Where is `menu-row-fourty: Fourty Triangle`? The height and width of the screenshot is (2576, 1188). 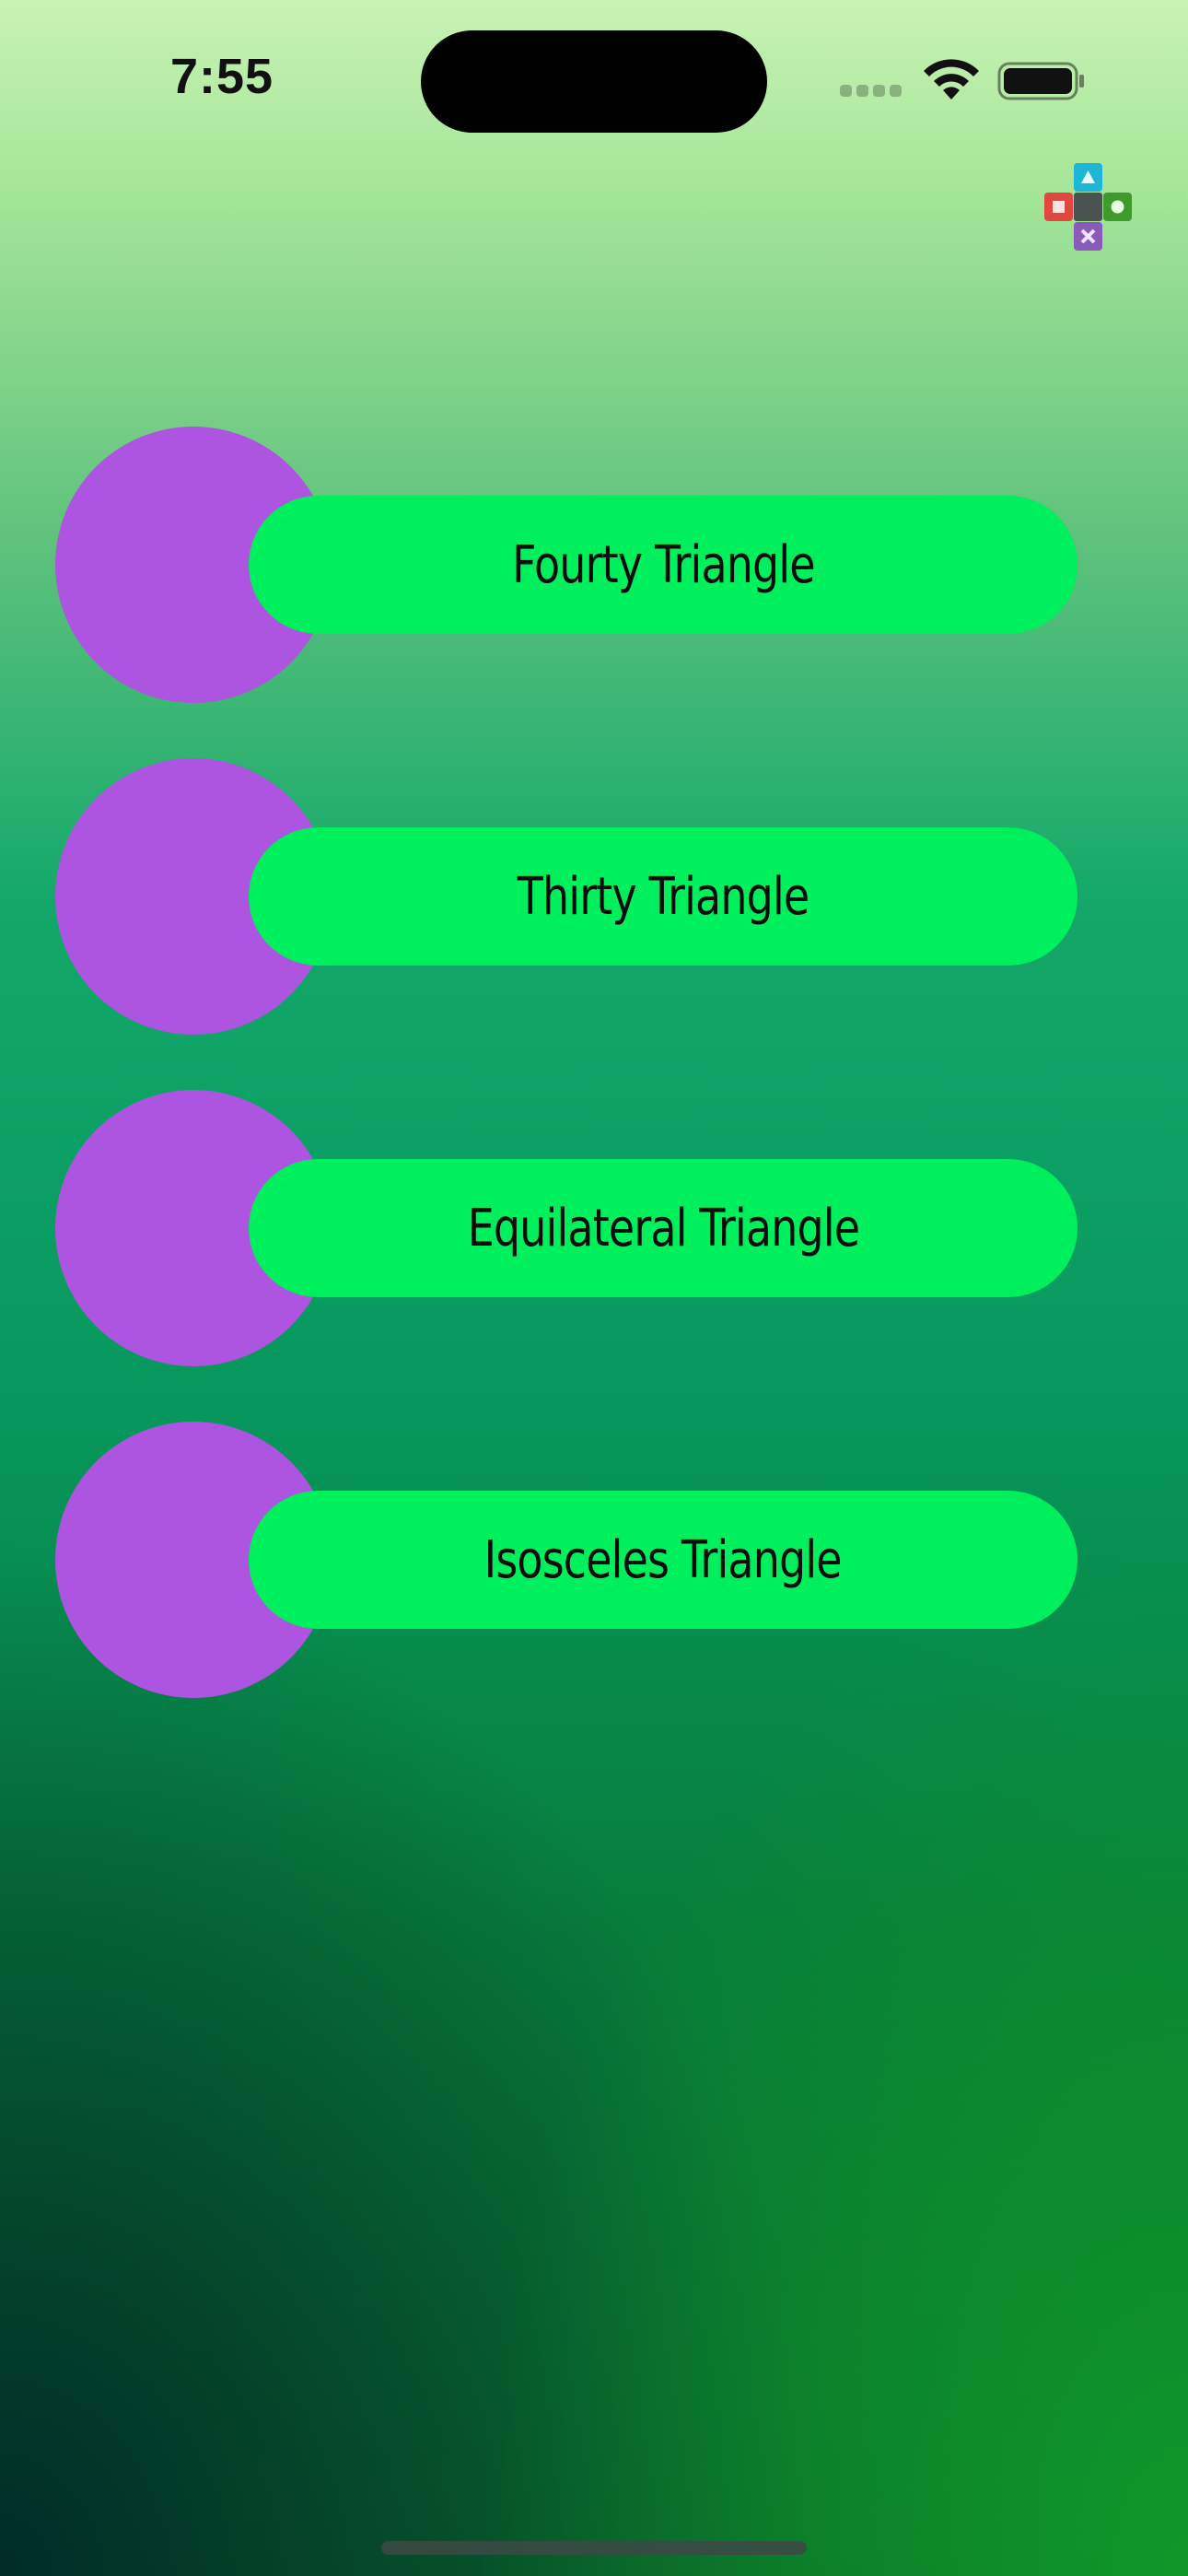
menu-row-fourty: Fourty Triangle is located at coordinates (566, 565).